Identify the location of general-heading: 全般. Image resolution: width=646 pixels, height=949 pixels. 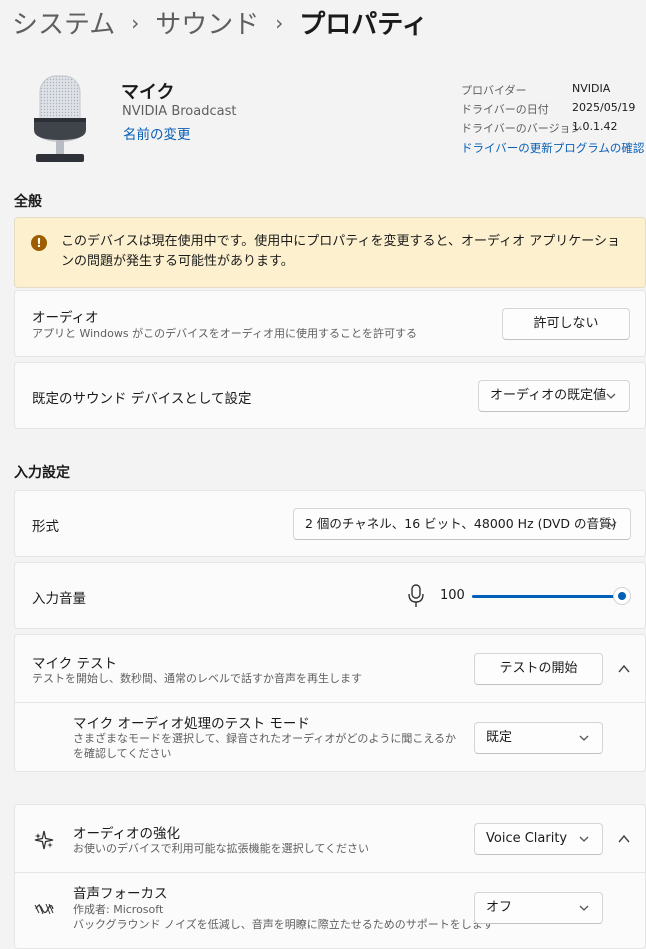
(28, 202).